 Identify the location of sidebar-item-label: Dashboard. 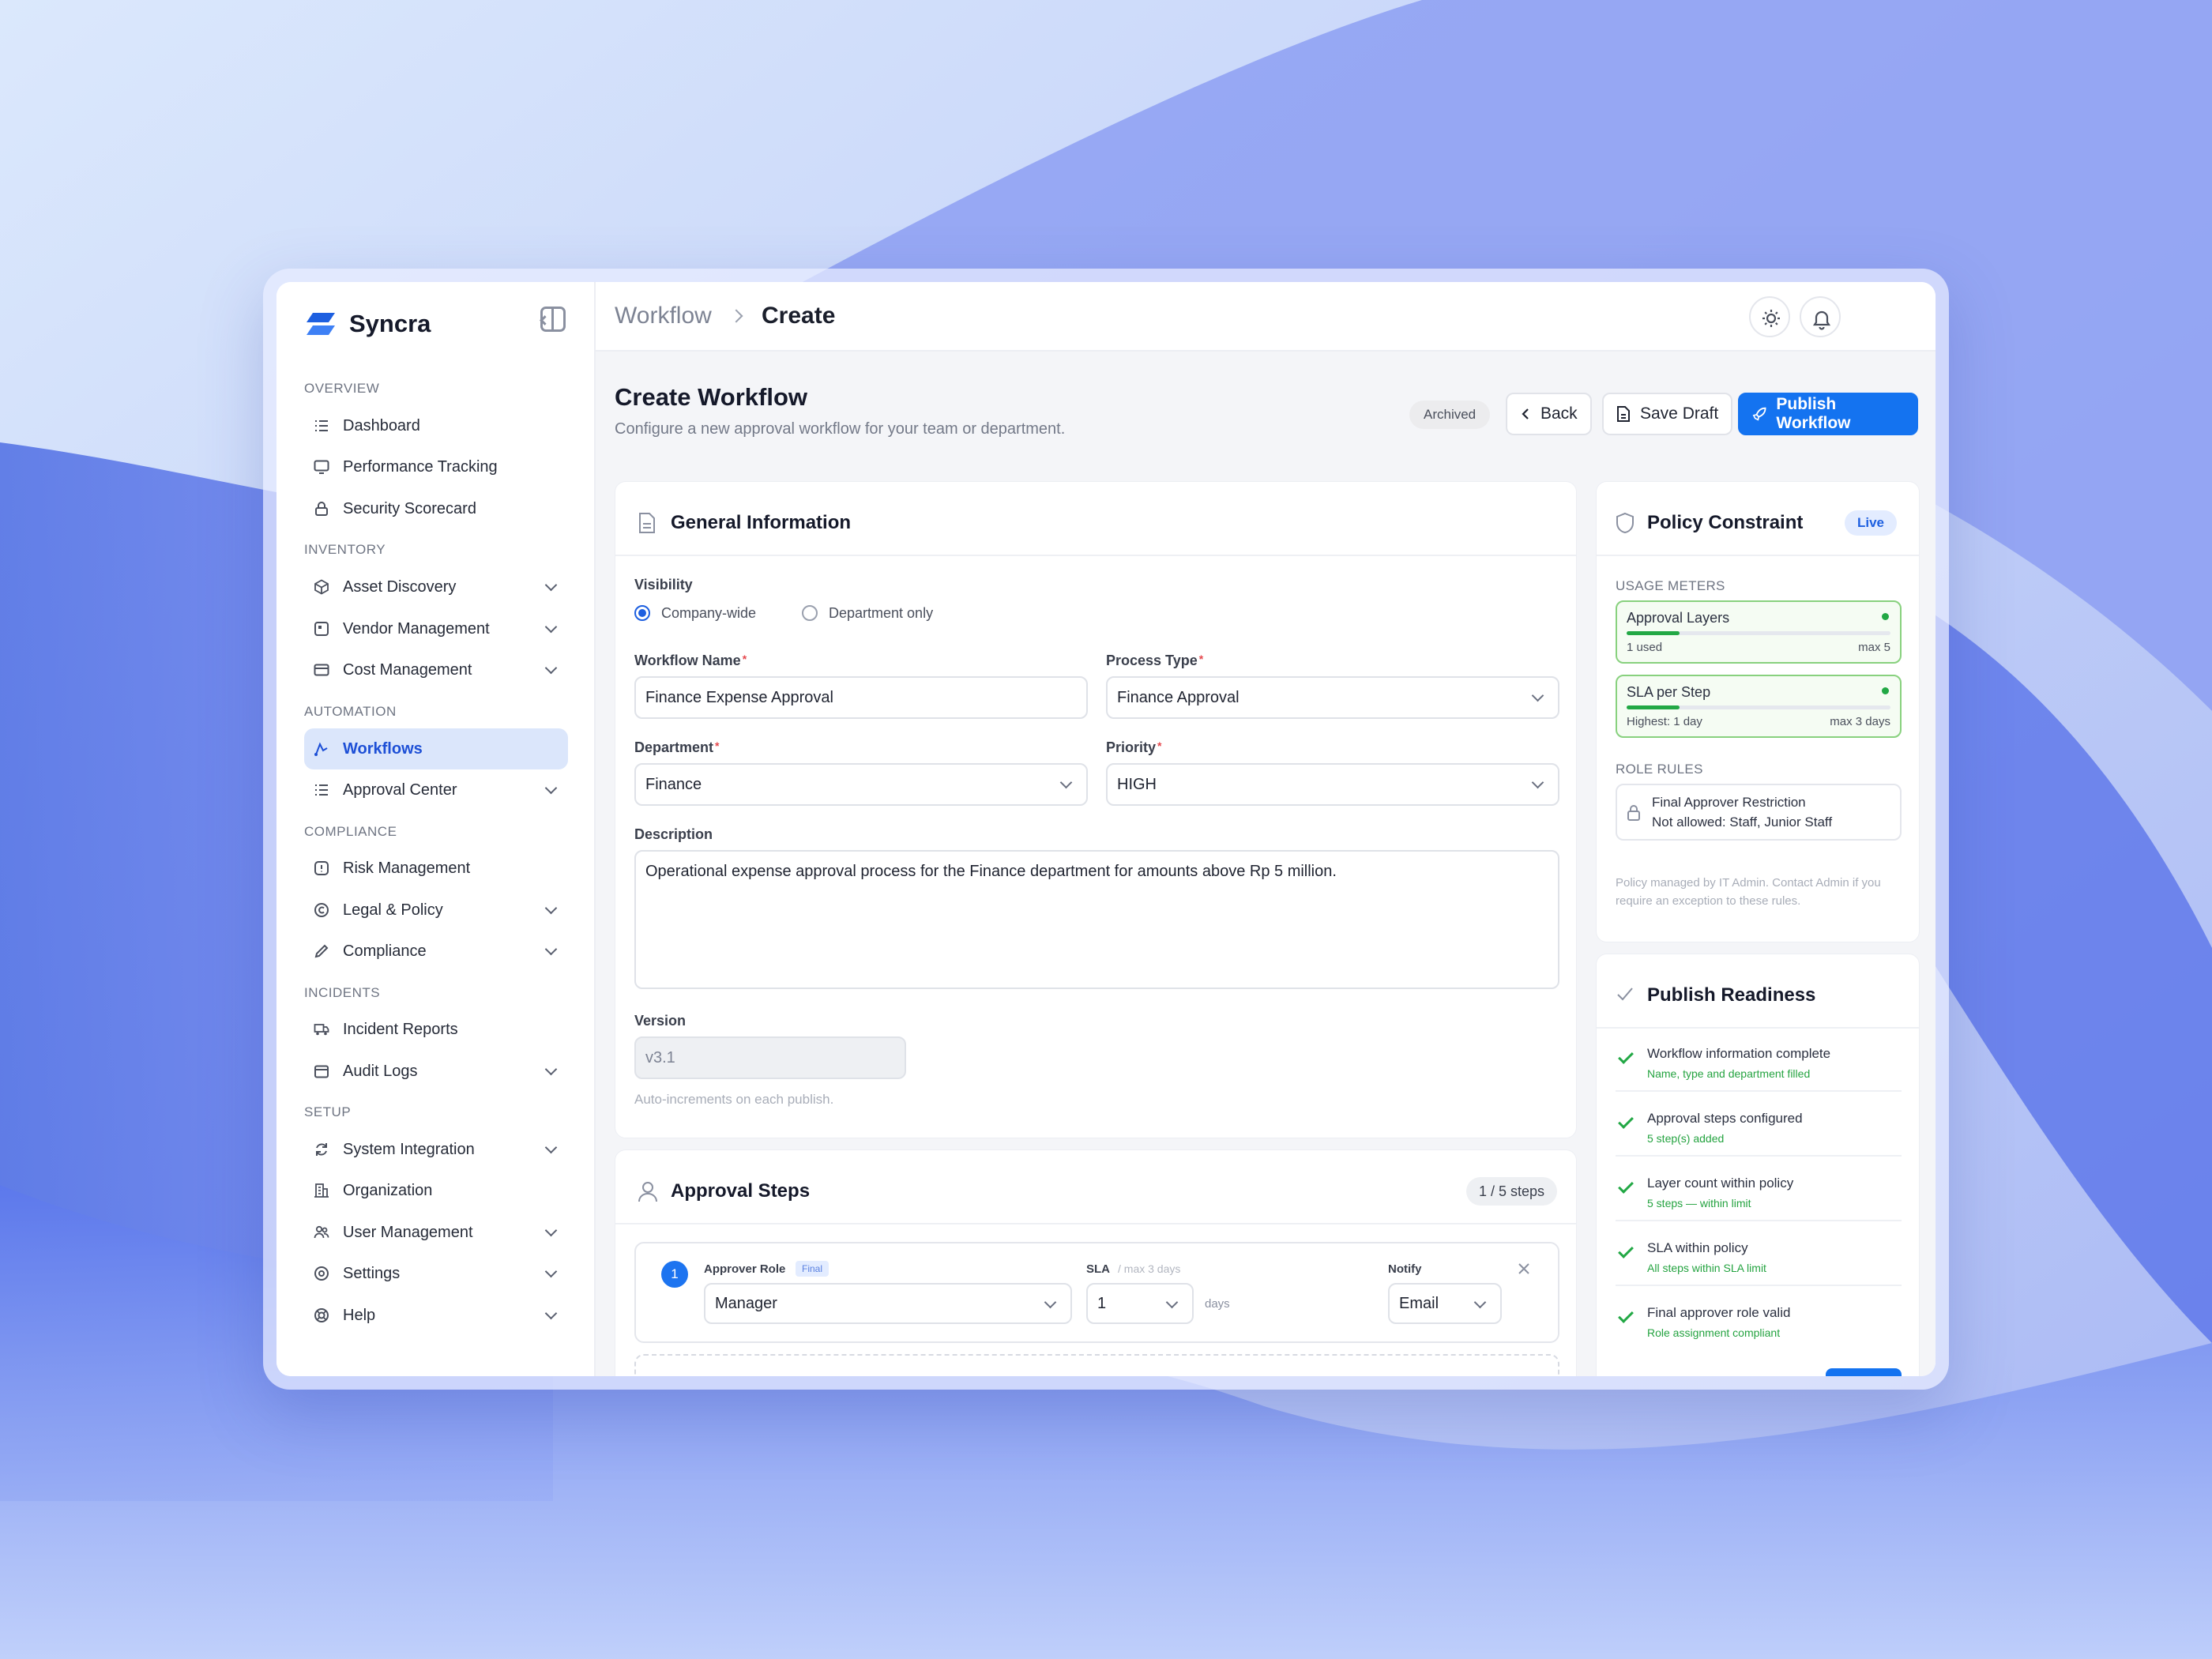
(382, 425).